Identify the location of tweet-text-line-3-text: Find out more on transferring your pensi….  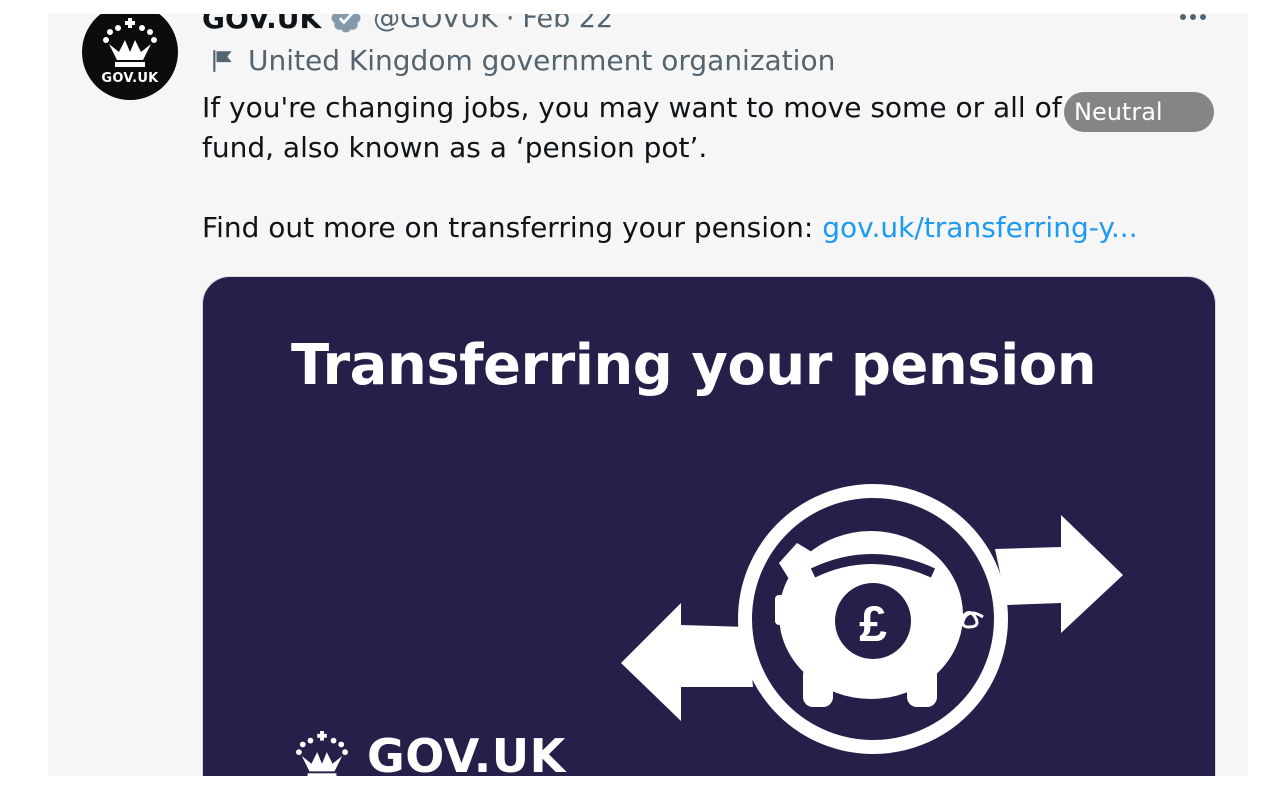
(512, 227).